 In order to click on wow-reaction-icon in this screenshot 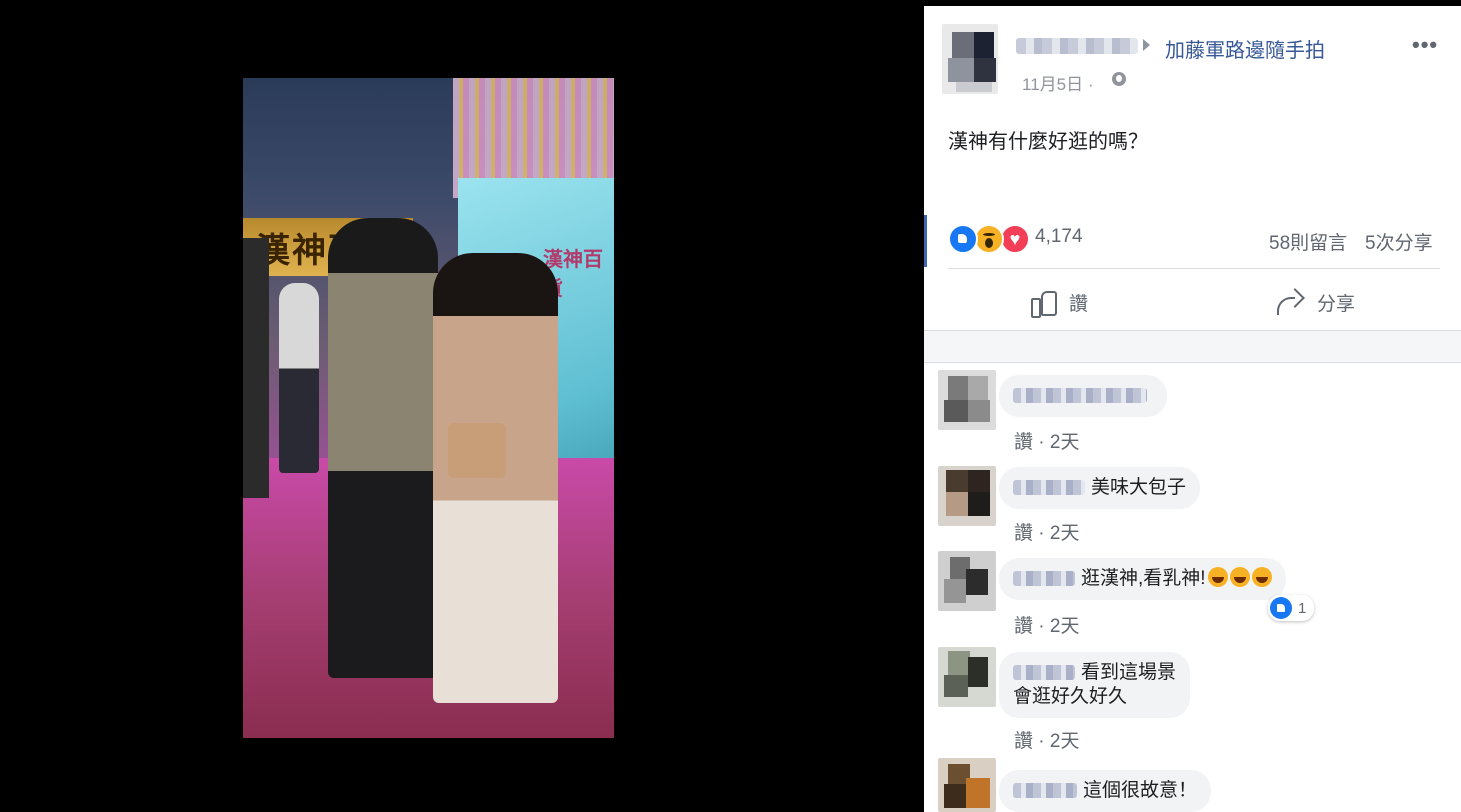, I will do `click(989, 239)`.